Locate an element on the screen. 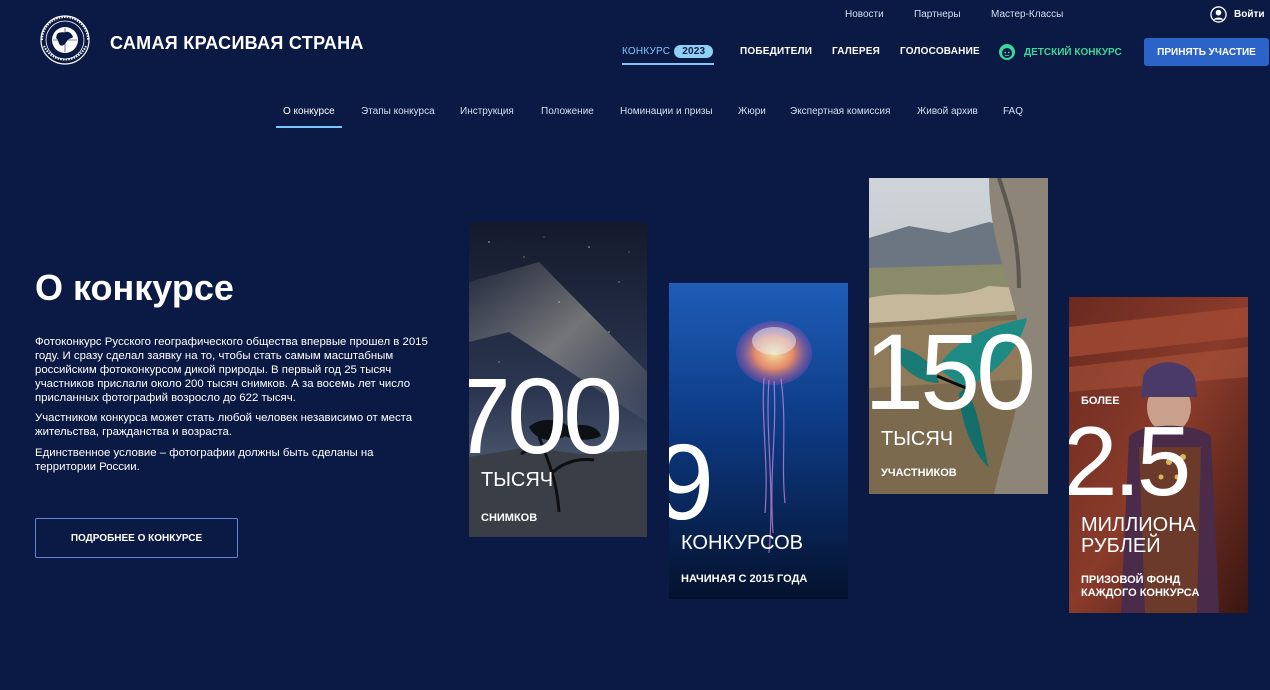 The image size is (1270, 690). nav-gallery: ГАЛЕРЕЯ is located at coordinates (856, 51).